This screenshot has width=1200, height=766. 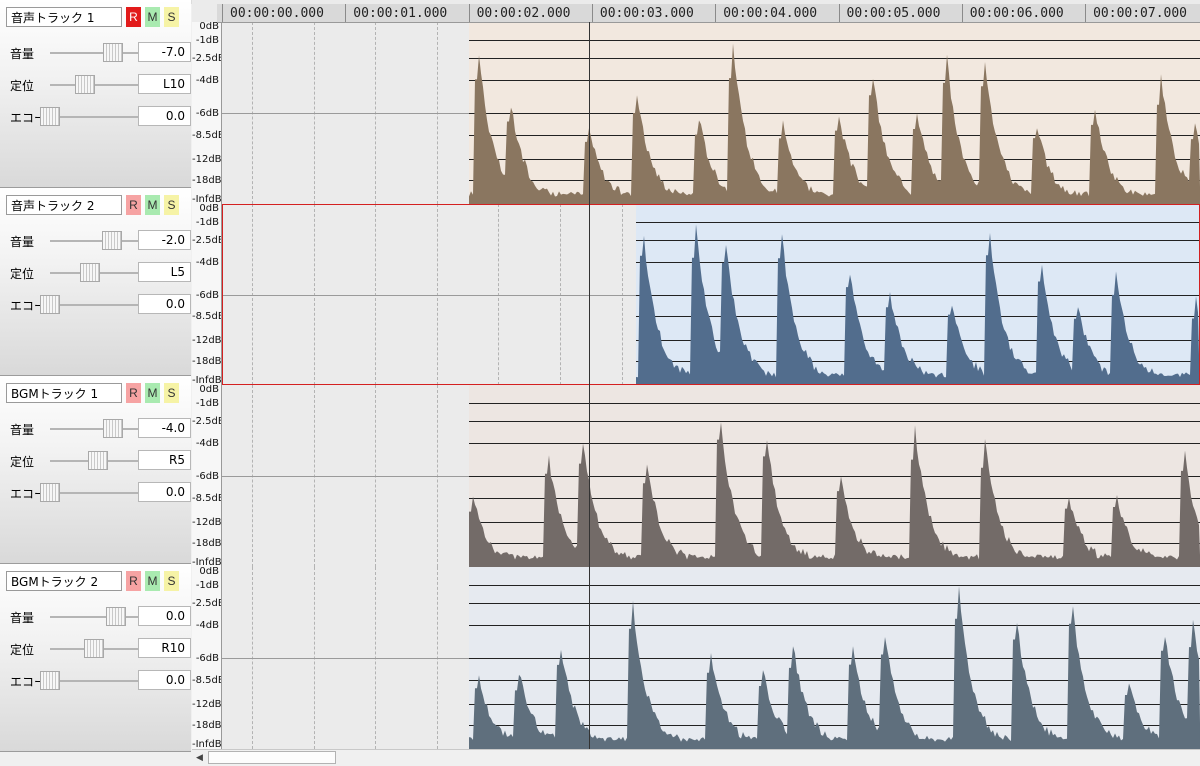 What do you see at coordinates (199, 758) in the screenshot?
I see `scroll-left-arrow-icon: ◀` at bounding box center [199, 758].